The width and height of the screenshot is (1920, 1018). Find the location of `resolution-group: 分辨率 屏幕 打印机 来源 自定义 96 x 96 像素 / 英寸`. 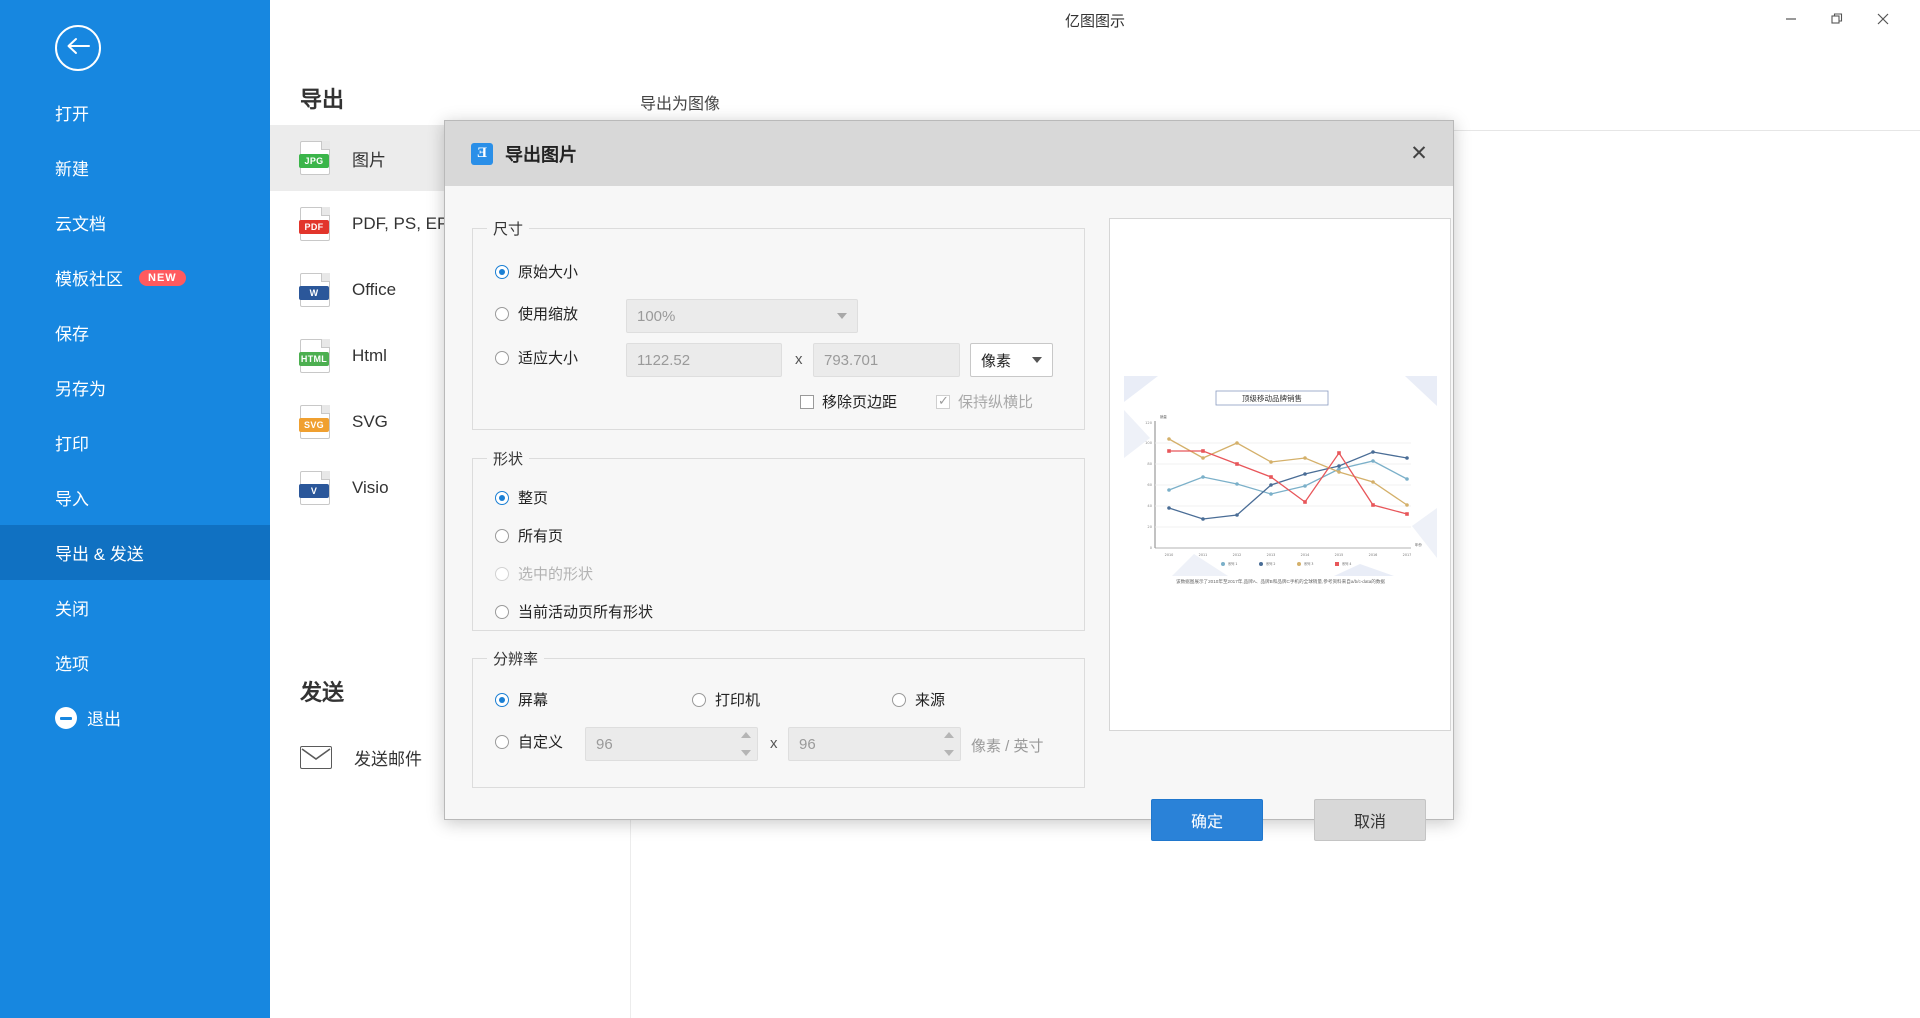

resolution-group: 分辨率 屏幕 打印机 来源 自定义 96 x 96 像素 / 英寸 is located at coordinates (778, 718).